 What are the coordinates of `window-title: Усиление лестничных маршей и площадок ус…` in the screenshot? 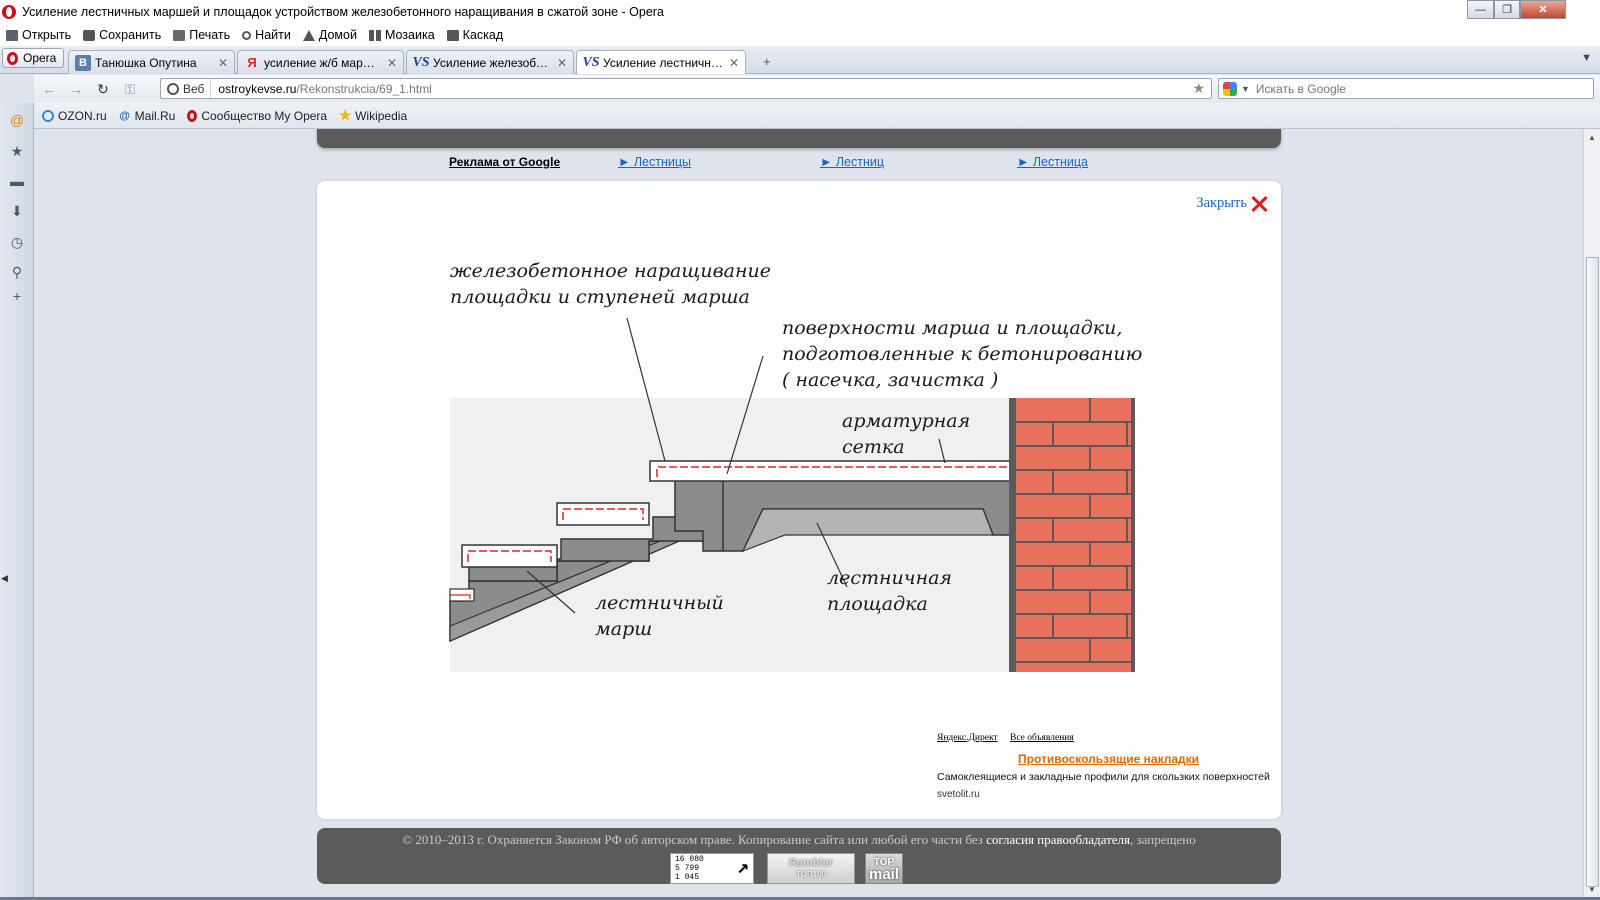 It's located at (343, 12).